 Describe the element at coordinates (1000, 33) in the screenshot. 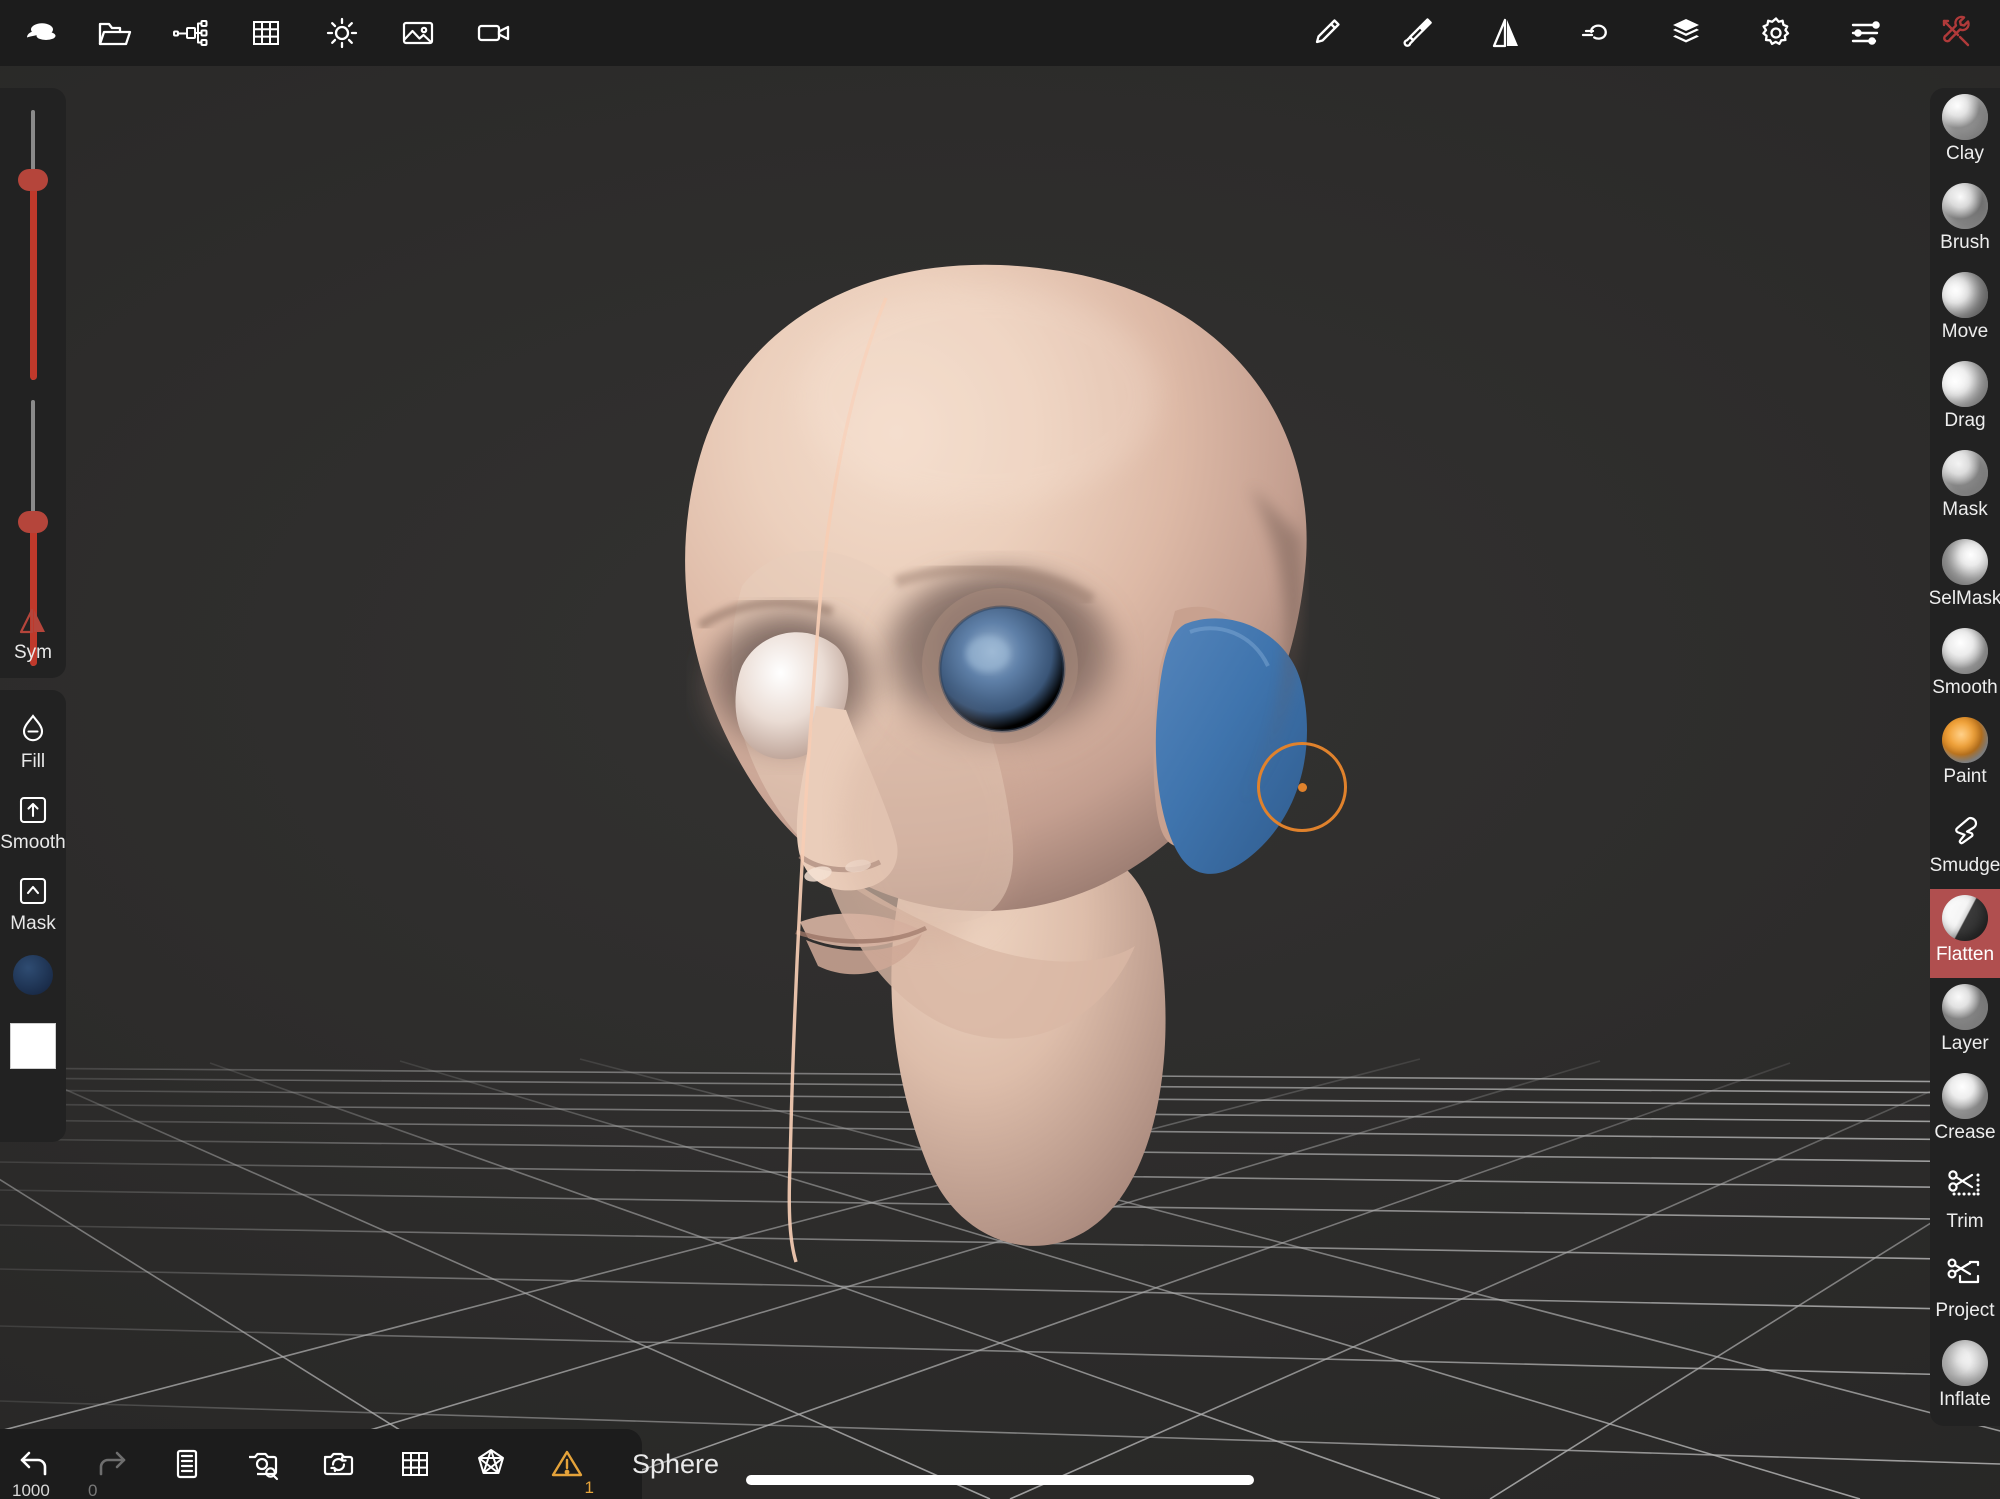

I see `top-toolbar` at that location.